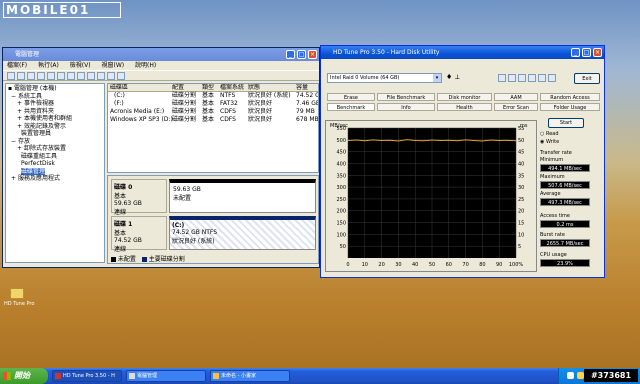 This screenshot has height=384, width=640. What do you see at coordinates (113, 65) in the screenshot?
I see `menu-window: 視窗(W)` at bounding box center [113, 65].